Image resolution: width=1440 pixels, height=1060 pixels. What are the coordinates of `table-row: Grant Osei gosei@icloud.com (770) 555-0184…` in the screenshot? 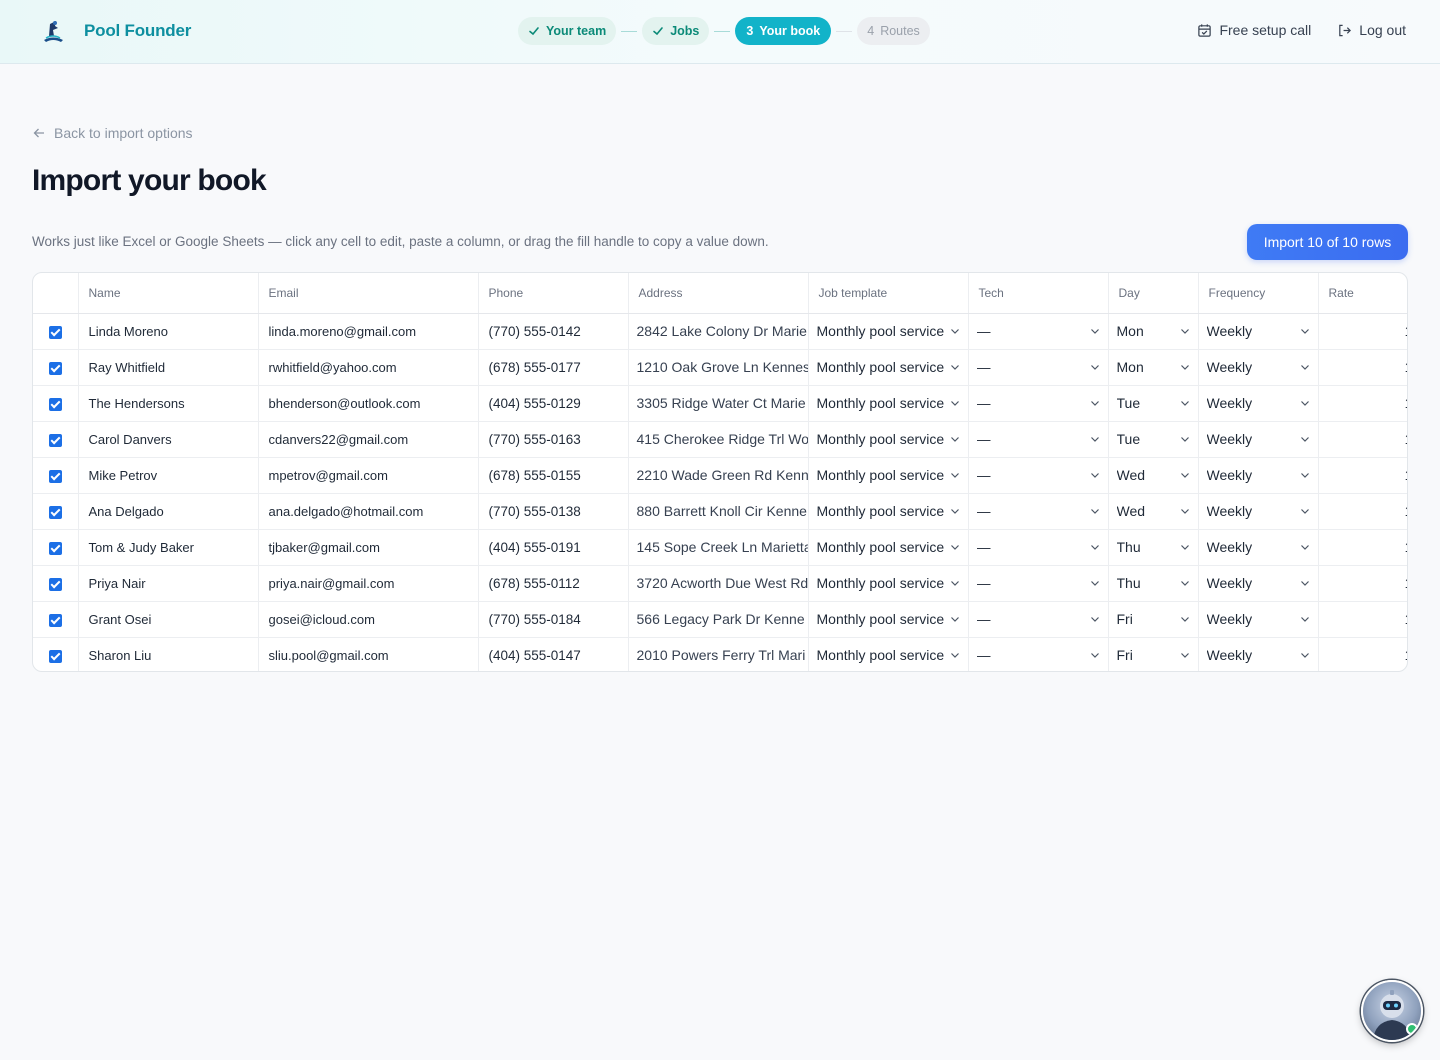 It's located at (720, 619).